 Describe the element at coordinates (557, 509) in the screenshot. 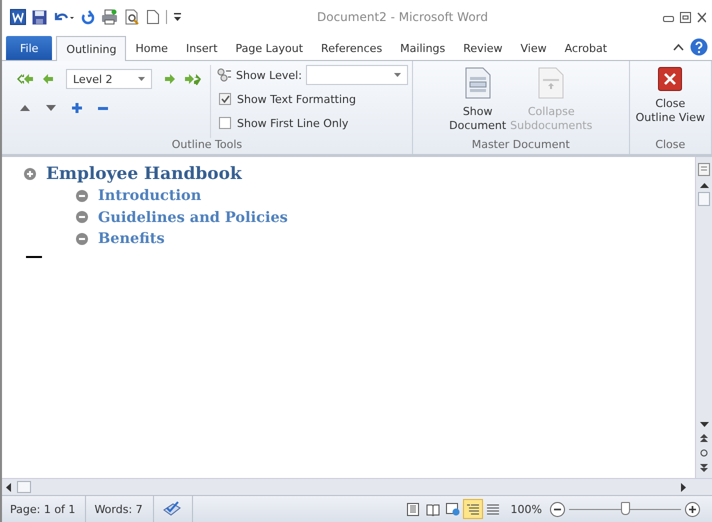

I see `zoom-out-icon` at that location.